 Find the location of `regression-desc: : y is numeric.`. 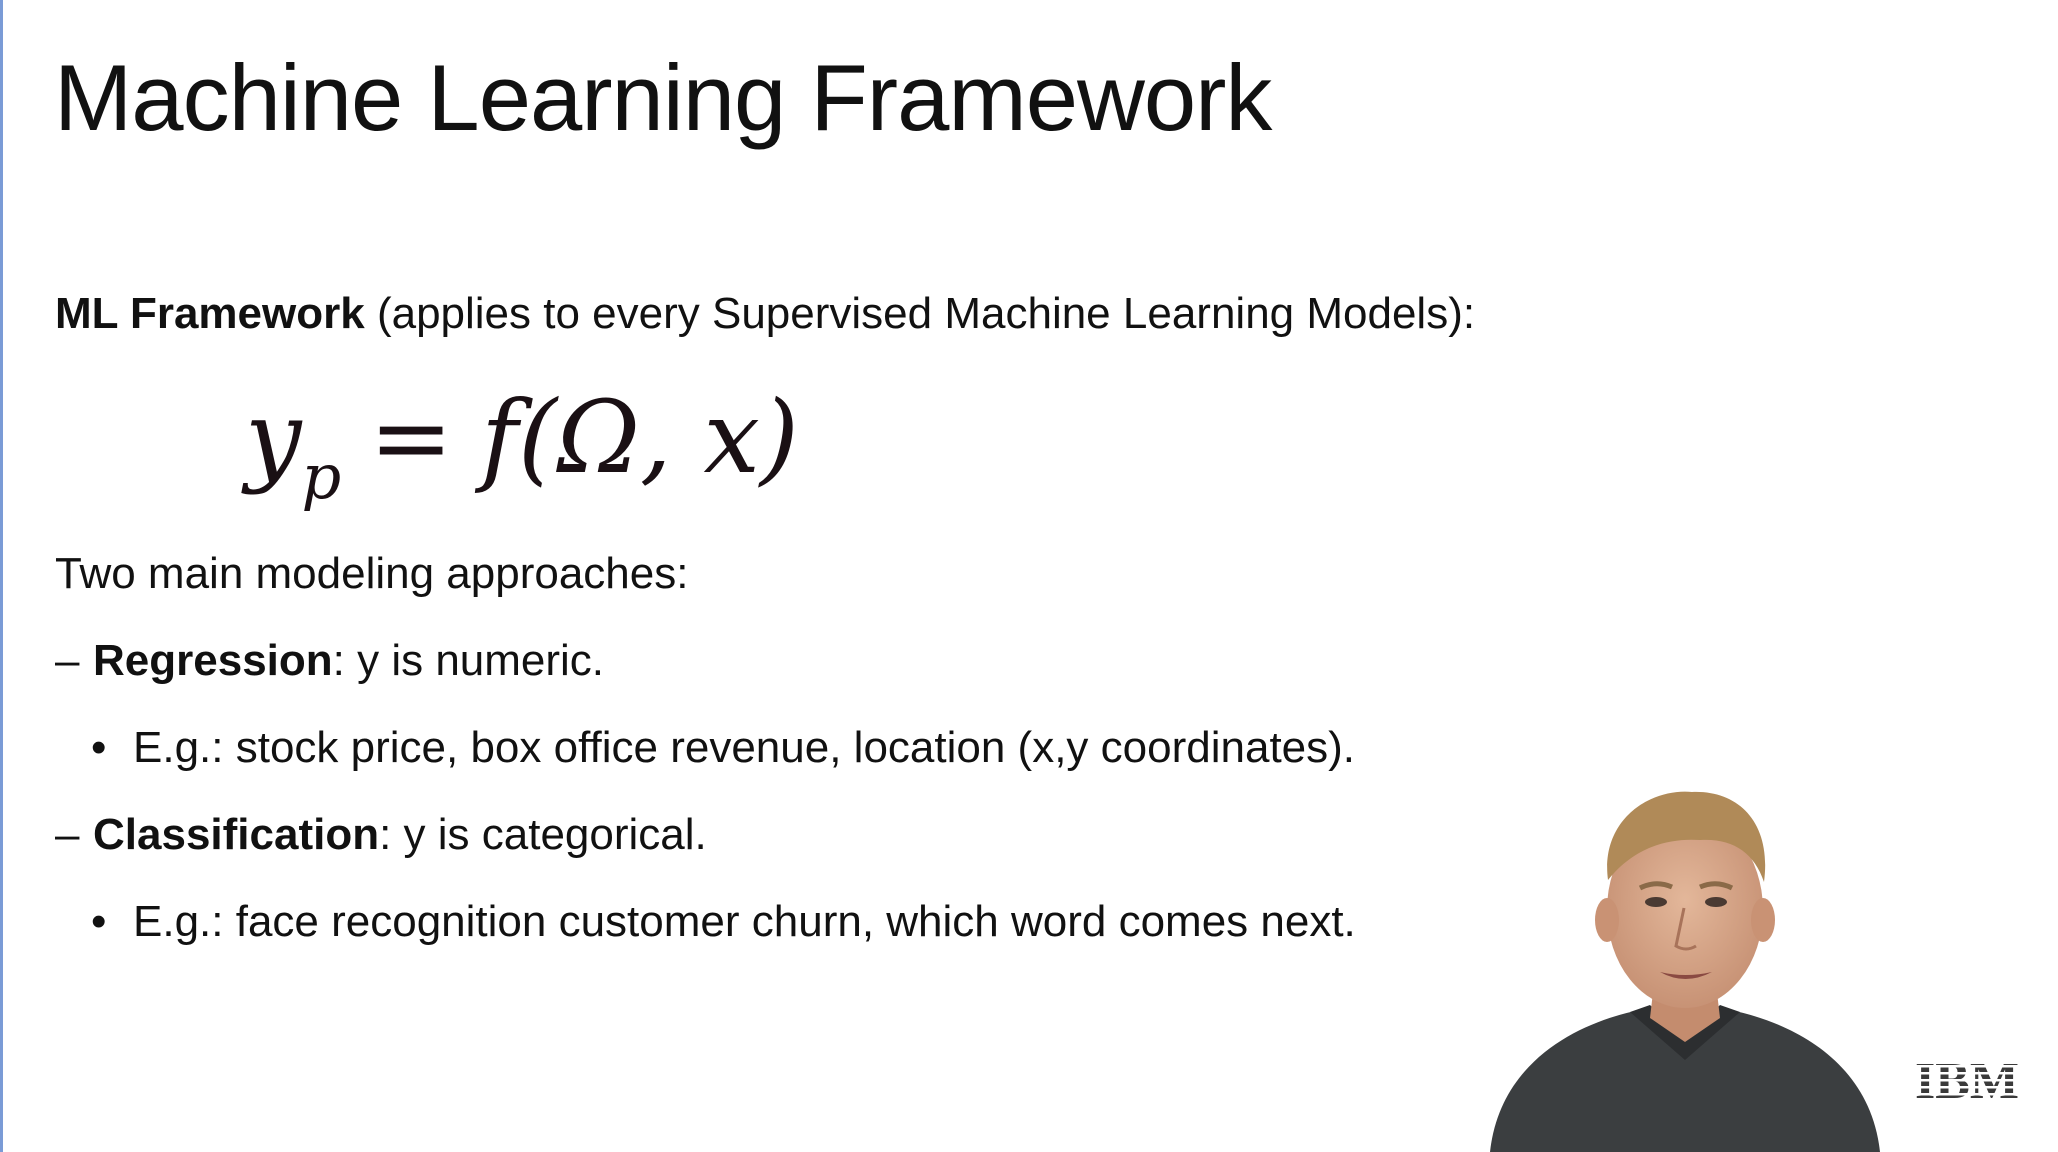

regression-desc: : y is numeric. is located at coordinates (468, 660).